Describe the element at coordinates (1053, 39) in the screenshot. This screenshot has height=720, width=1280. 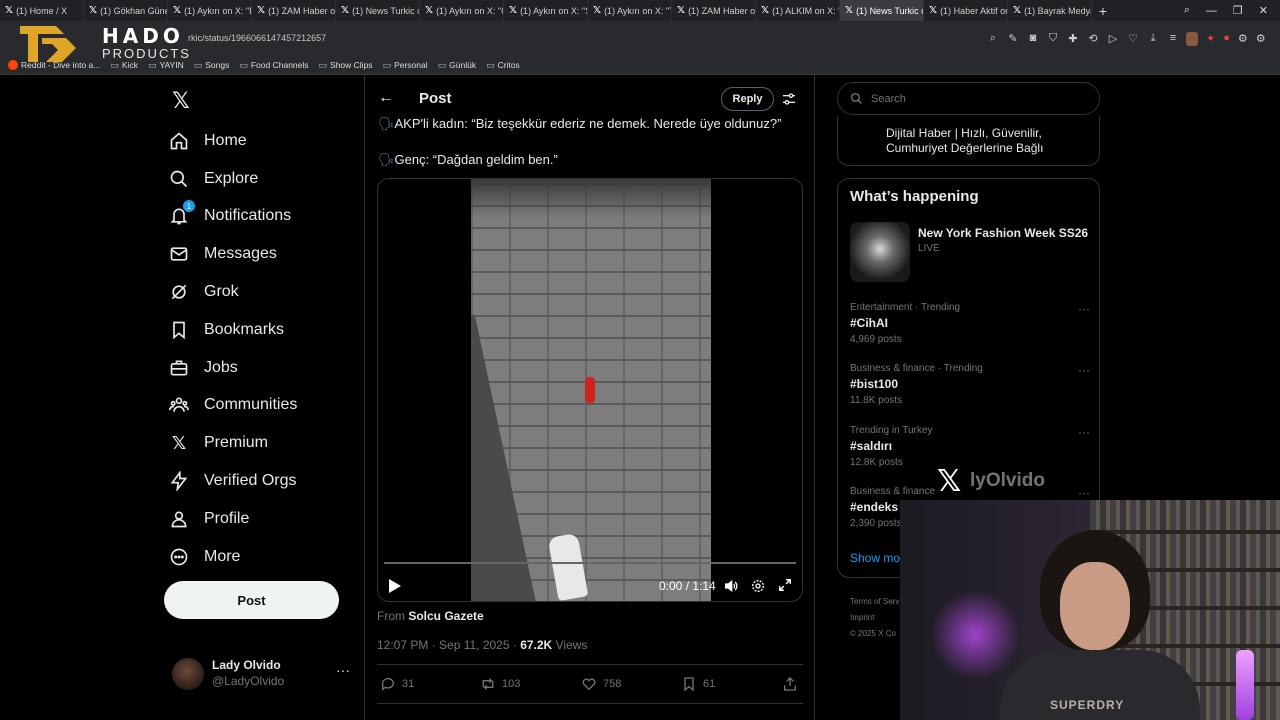
I see `shield-icon: ⛉` at that location.